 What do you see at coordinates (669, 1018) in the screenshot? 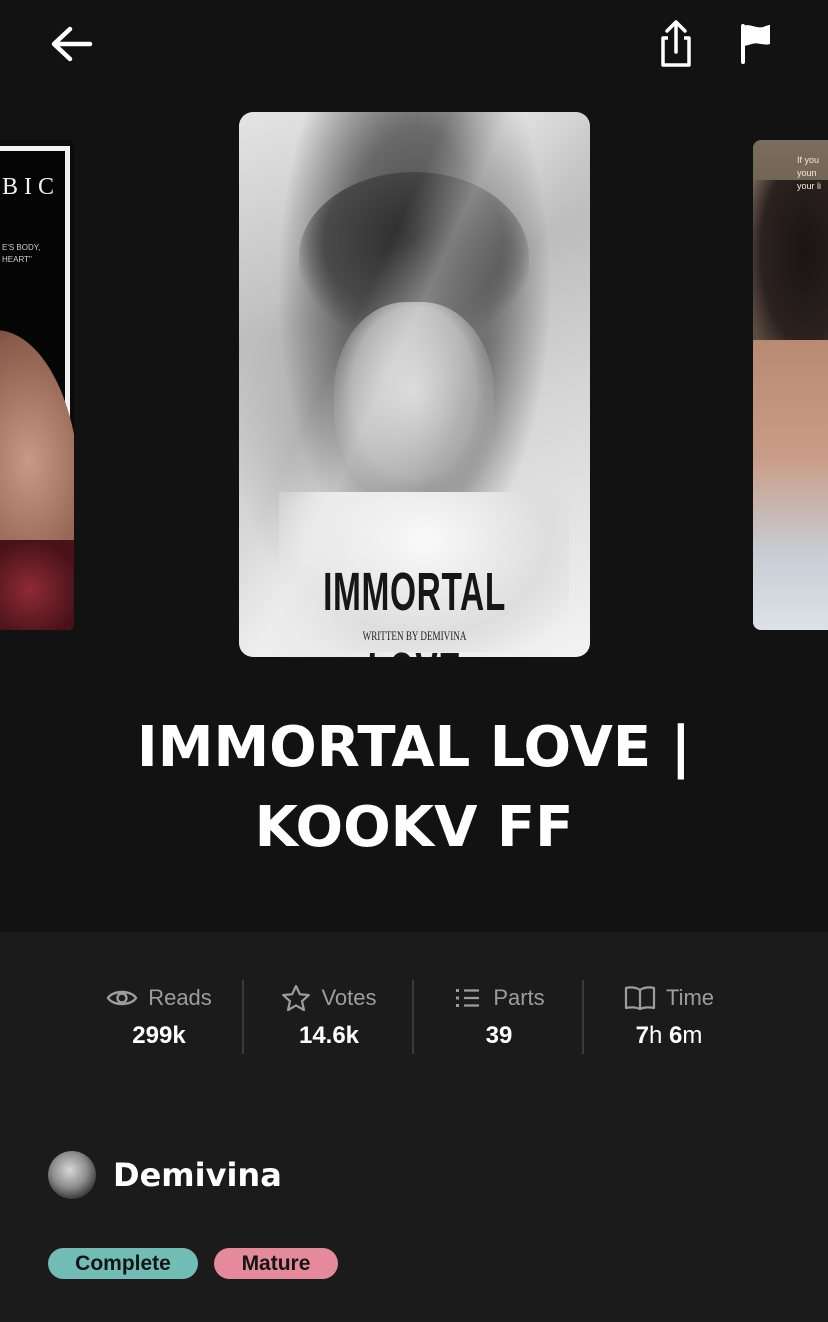
I see `stat-time: Time 7h 6m` at bounding box center [669, 1018].